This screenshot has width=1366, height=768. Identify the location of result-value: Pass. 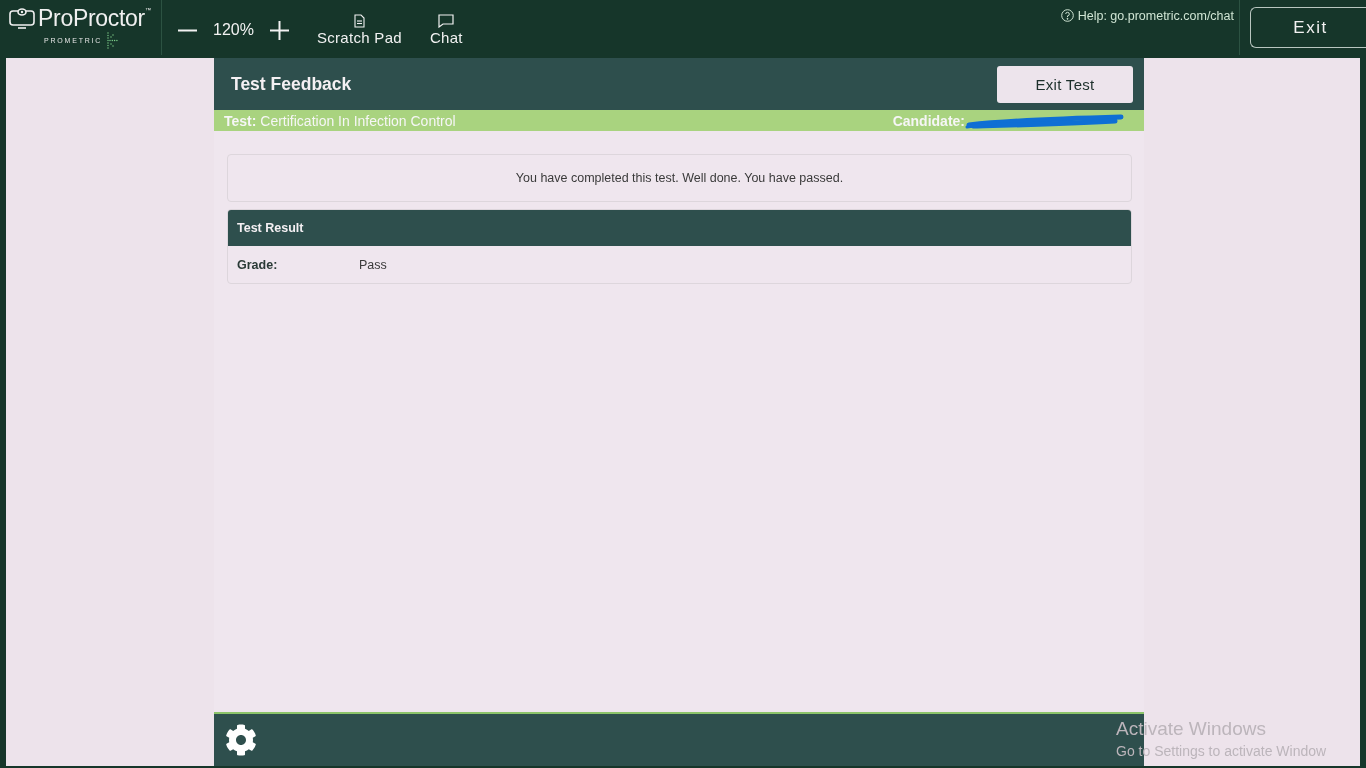
(373, 264).